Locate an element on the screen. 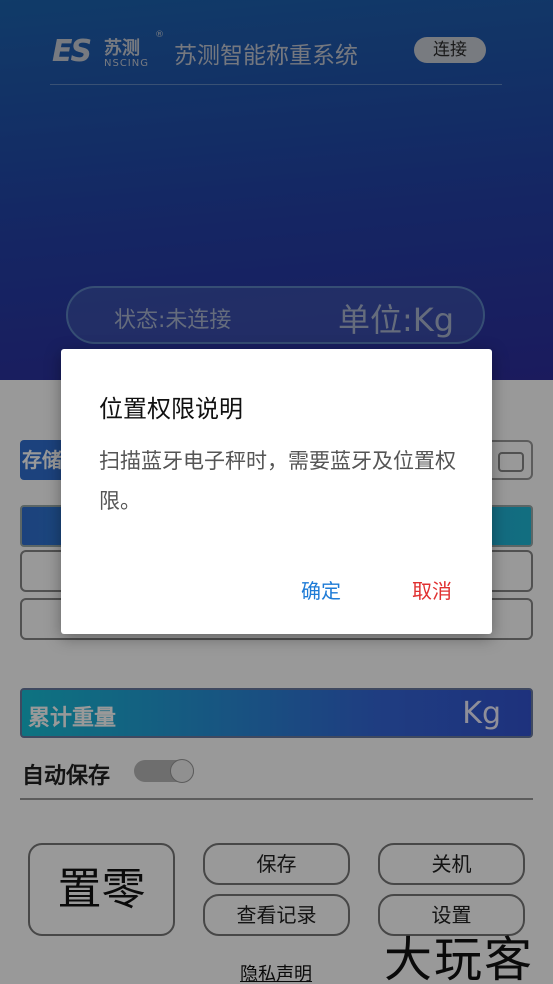  dialog-message: 扫描蓝牙电子秤时，需要蓝牙及位置权限。 is located at coordinates (277, 481).